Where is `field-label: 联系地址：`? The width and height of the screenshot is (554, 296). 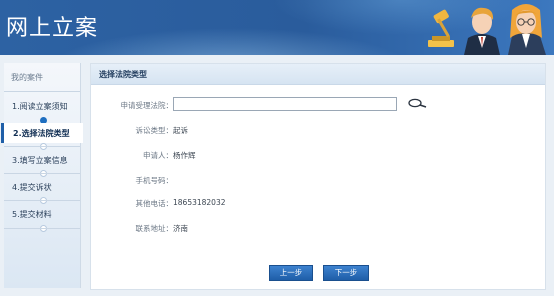 field-label: 联系地址： is located at coordinates (154, 228).